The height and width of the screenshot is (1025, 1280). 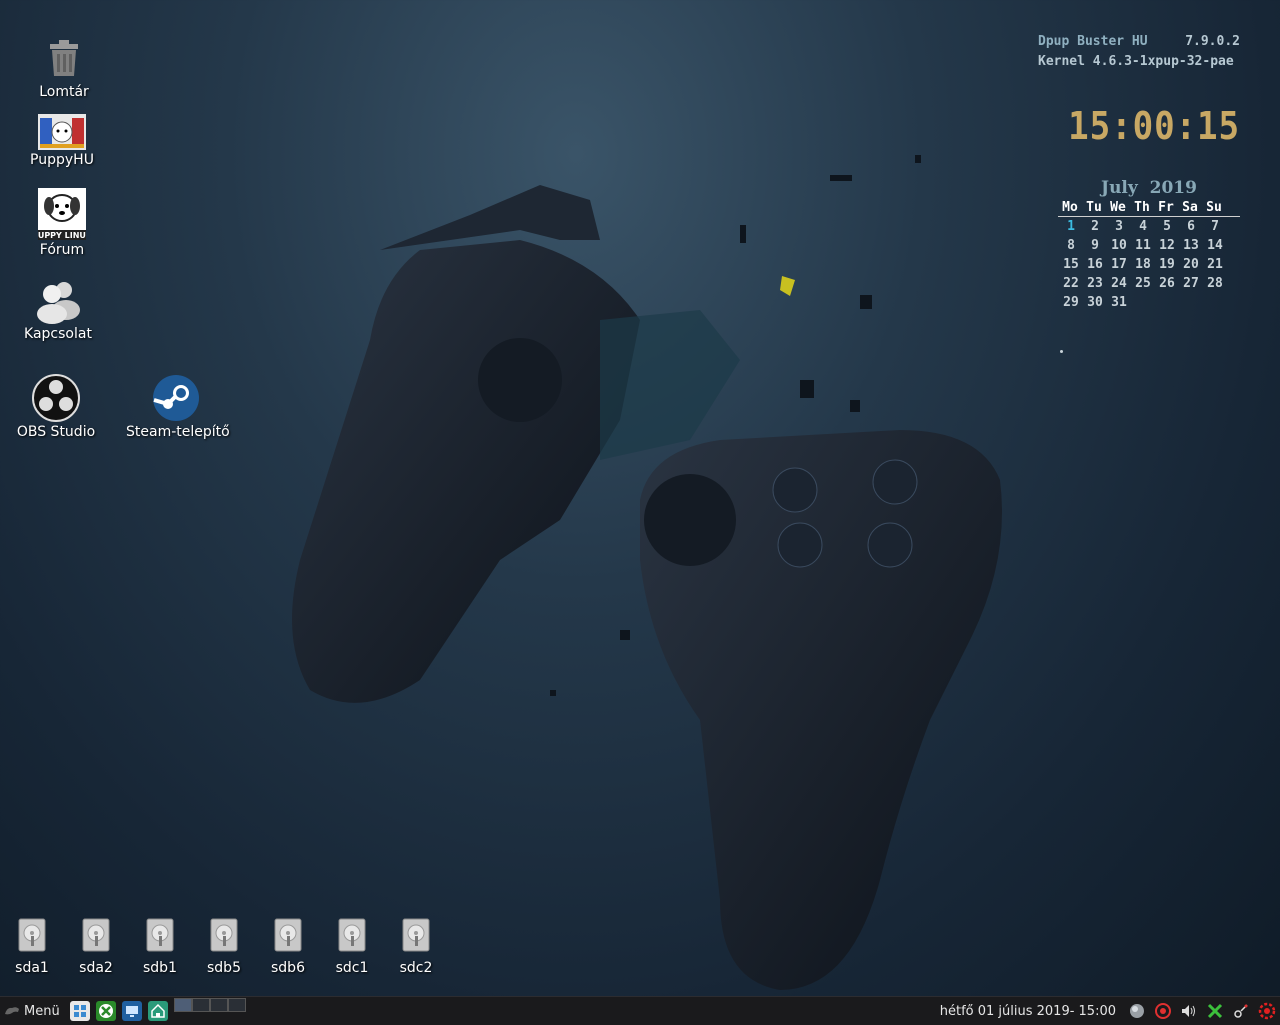 What do you see at coordinates (1241, 1011) in the screenshot?
I see `settings-icon` at bounding box center [1241, 1011].